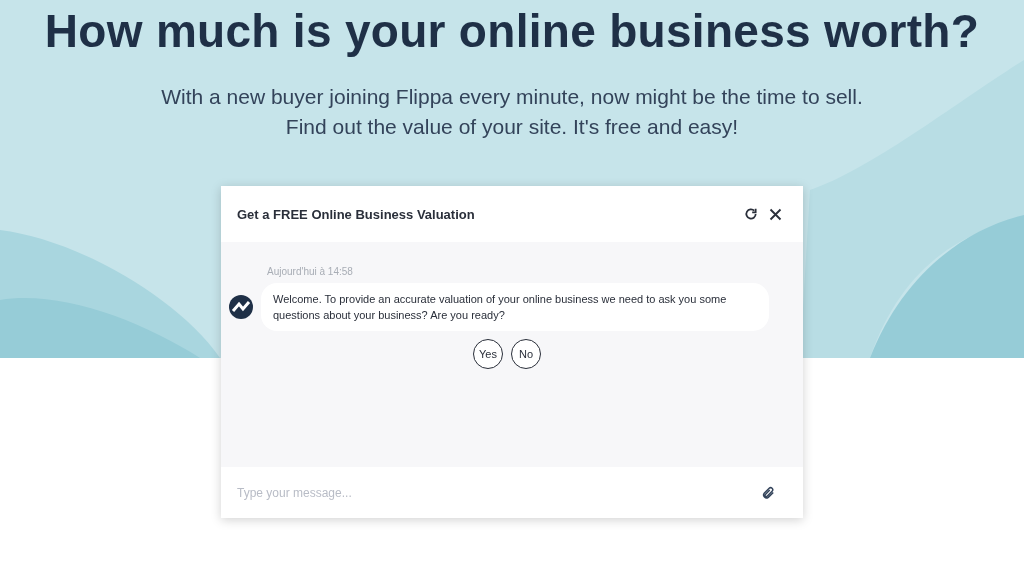  I want to click on bot-message: Welcome. To provide an accurate valuation of your online business we need to ask you some questions about your business? Are you ready?, so click(515, 307).